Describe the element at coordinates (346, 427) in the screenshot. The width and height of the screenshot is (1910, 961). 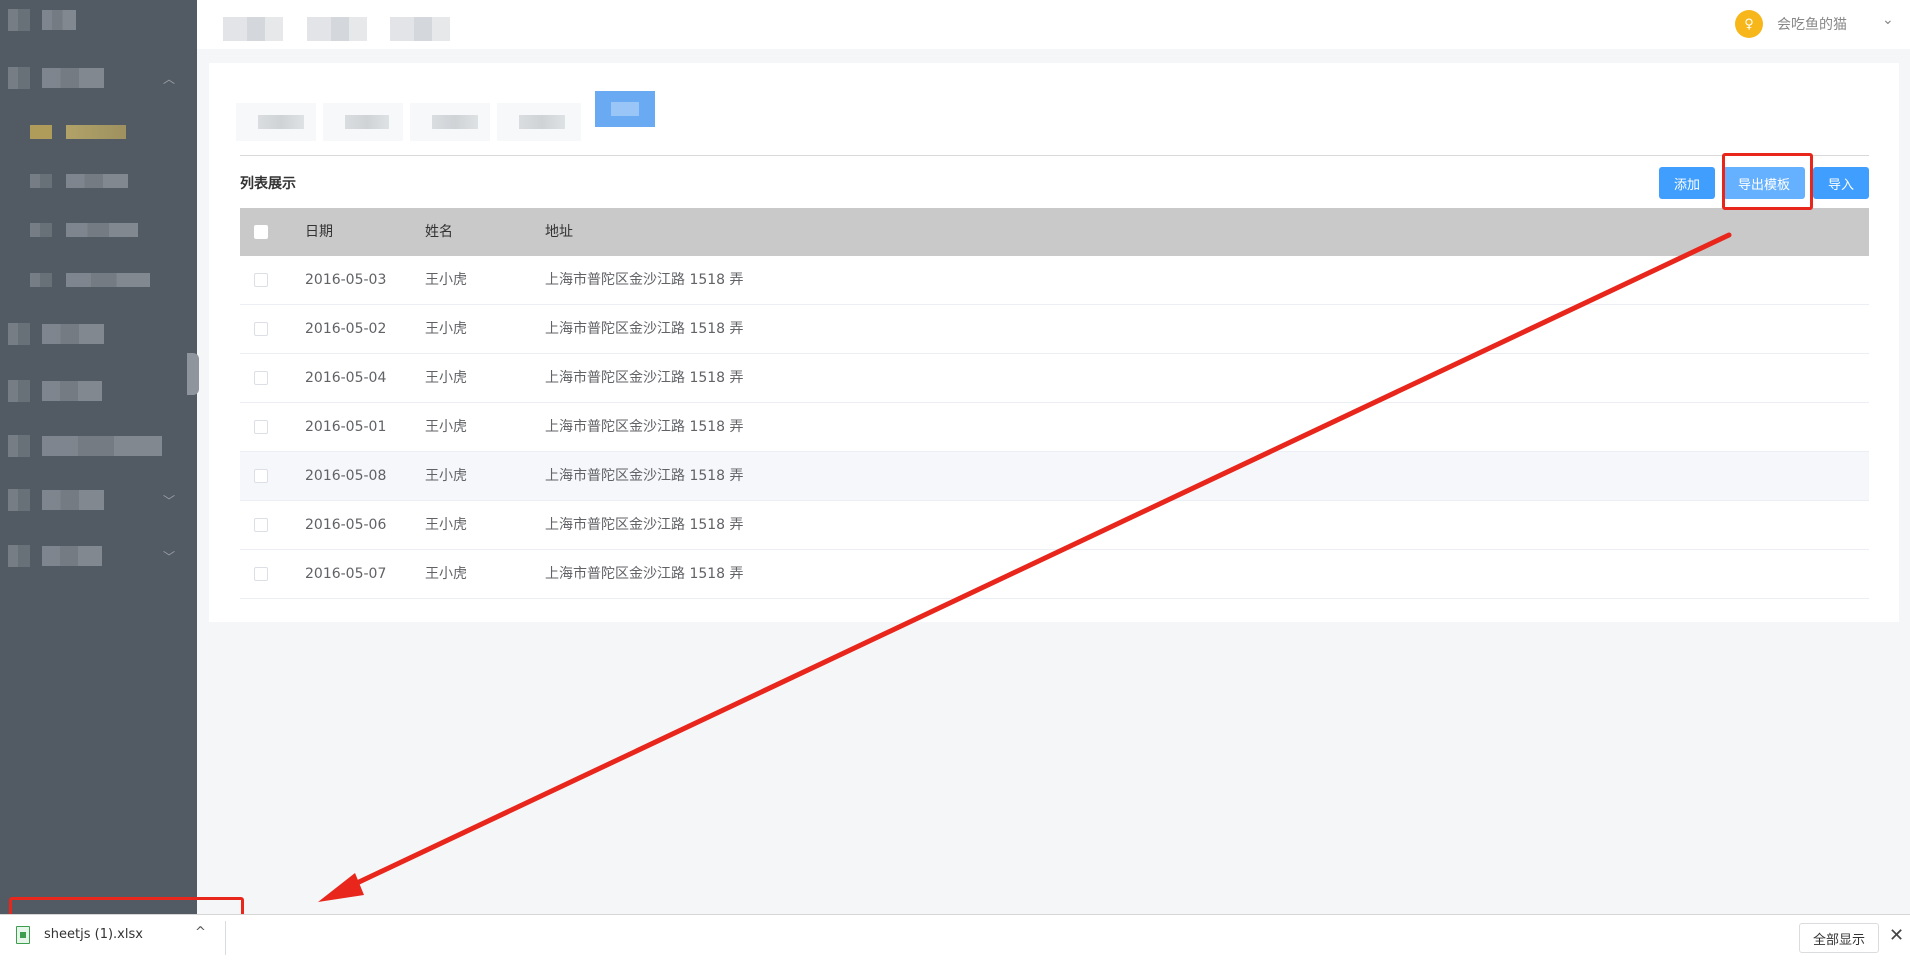
I see `cell-date: 2016-05-01` at that location.